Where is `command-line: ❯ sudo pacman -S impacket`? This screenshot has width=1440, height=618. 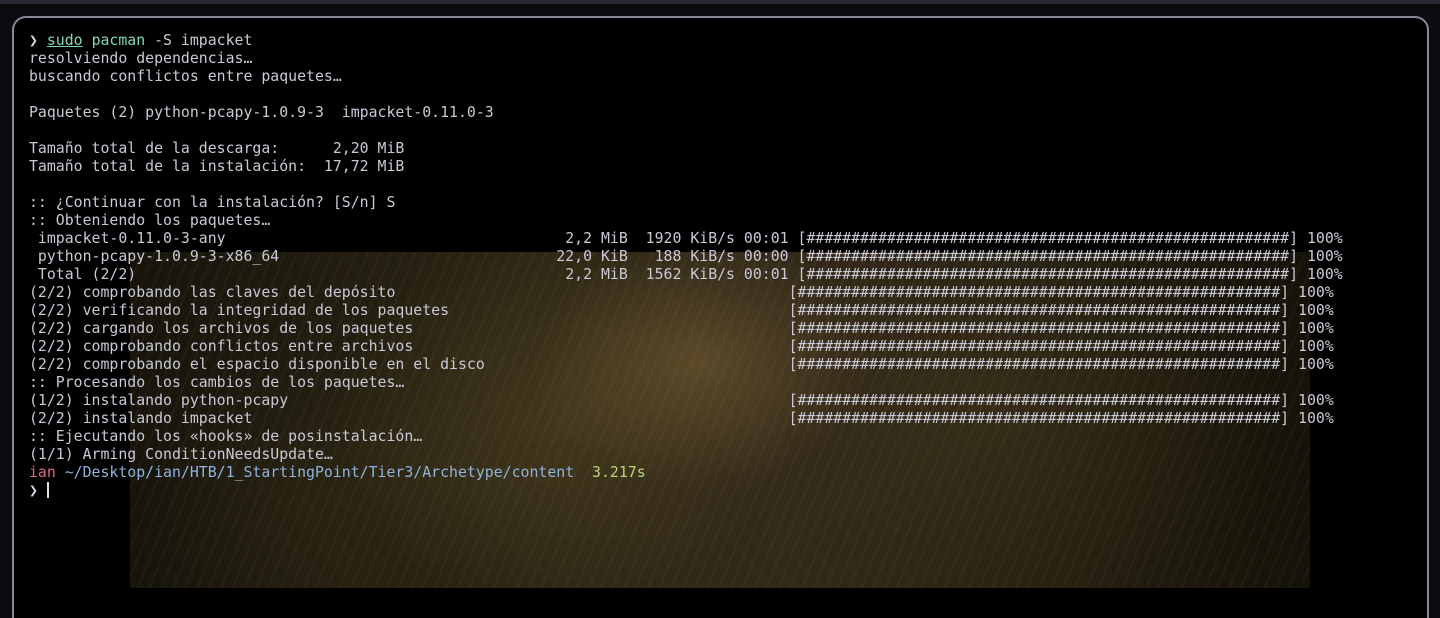 command-line: ❯ sudo pacman -S impacket is located at coordinates (686, 40).